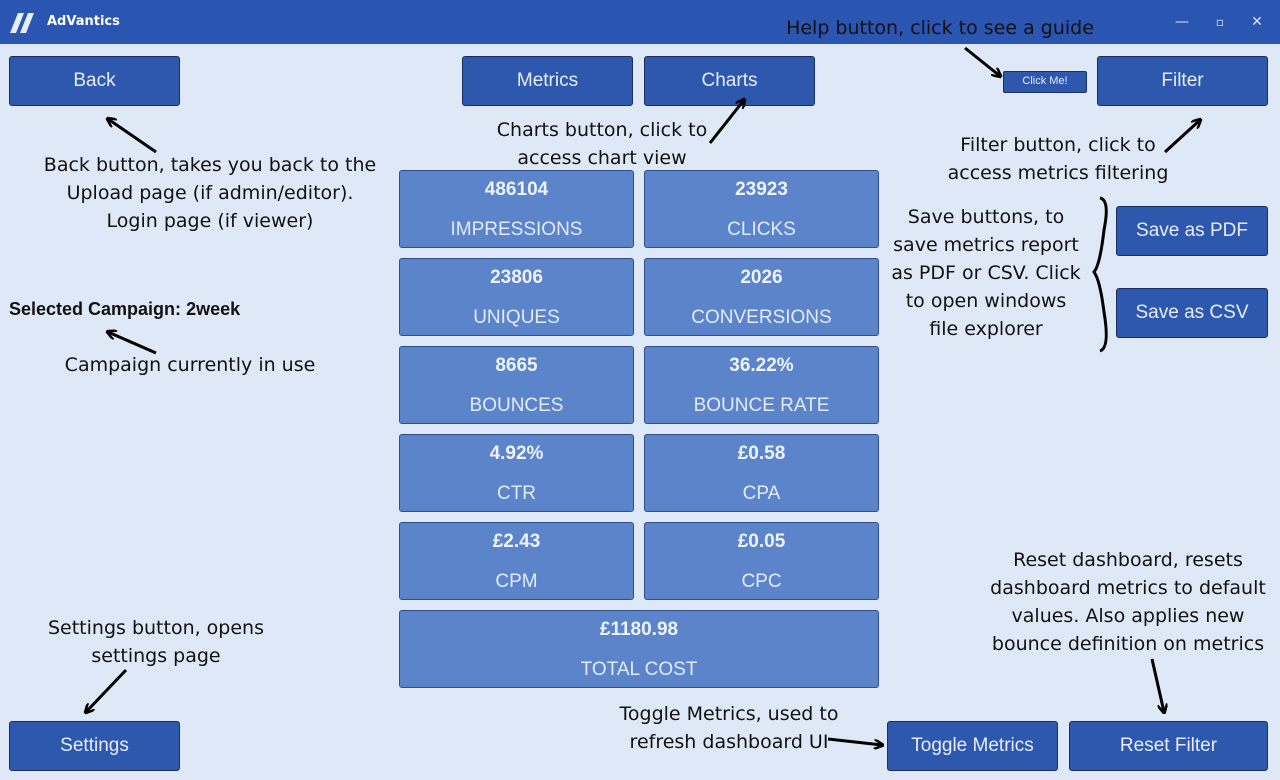  I want to click on metric-label: CPC, so click(761, 581).